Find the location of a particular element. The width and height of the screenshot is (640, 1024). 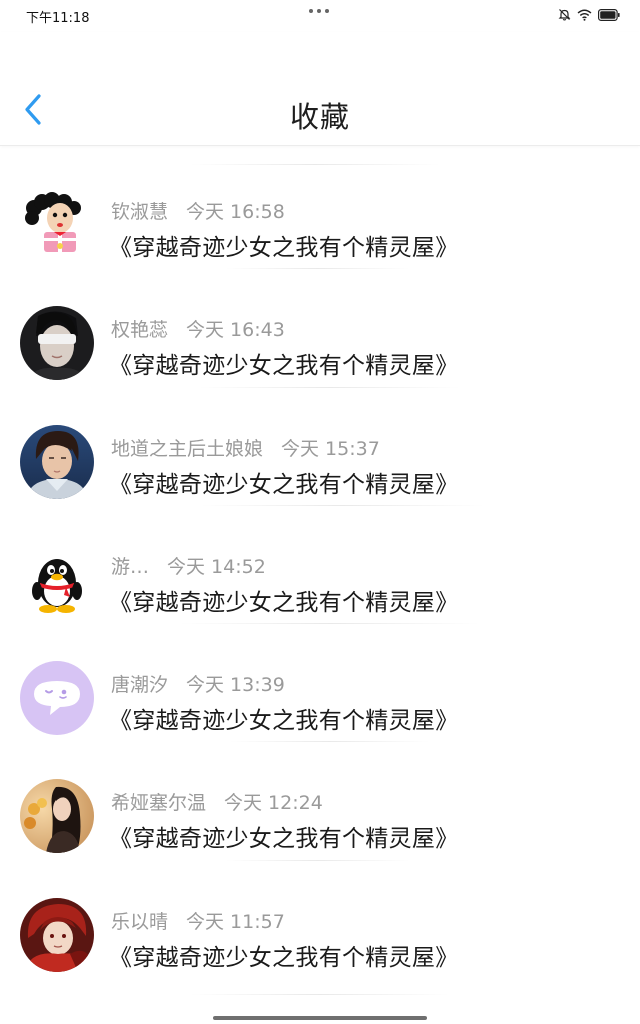

anime-man-avatar-icon is located at coordinates (57, 461).